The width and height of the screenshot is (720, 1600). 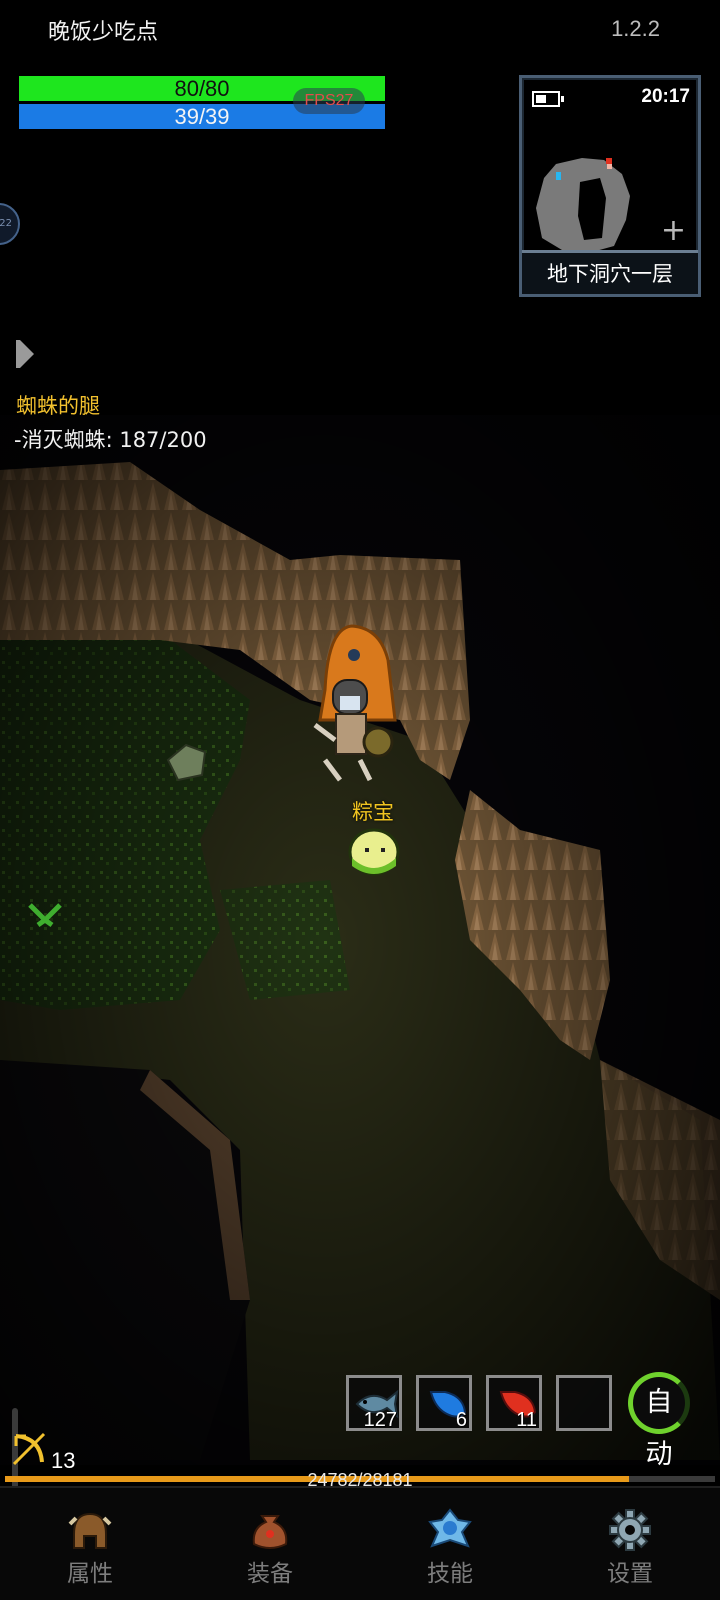 What do you see at coordinates (526, 1420) in the screenshot?
I see `quickbar-count: 11` at bounding box center [526, 1420].